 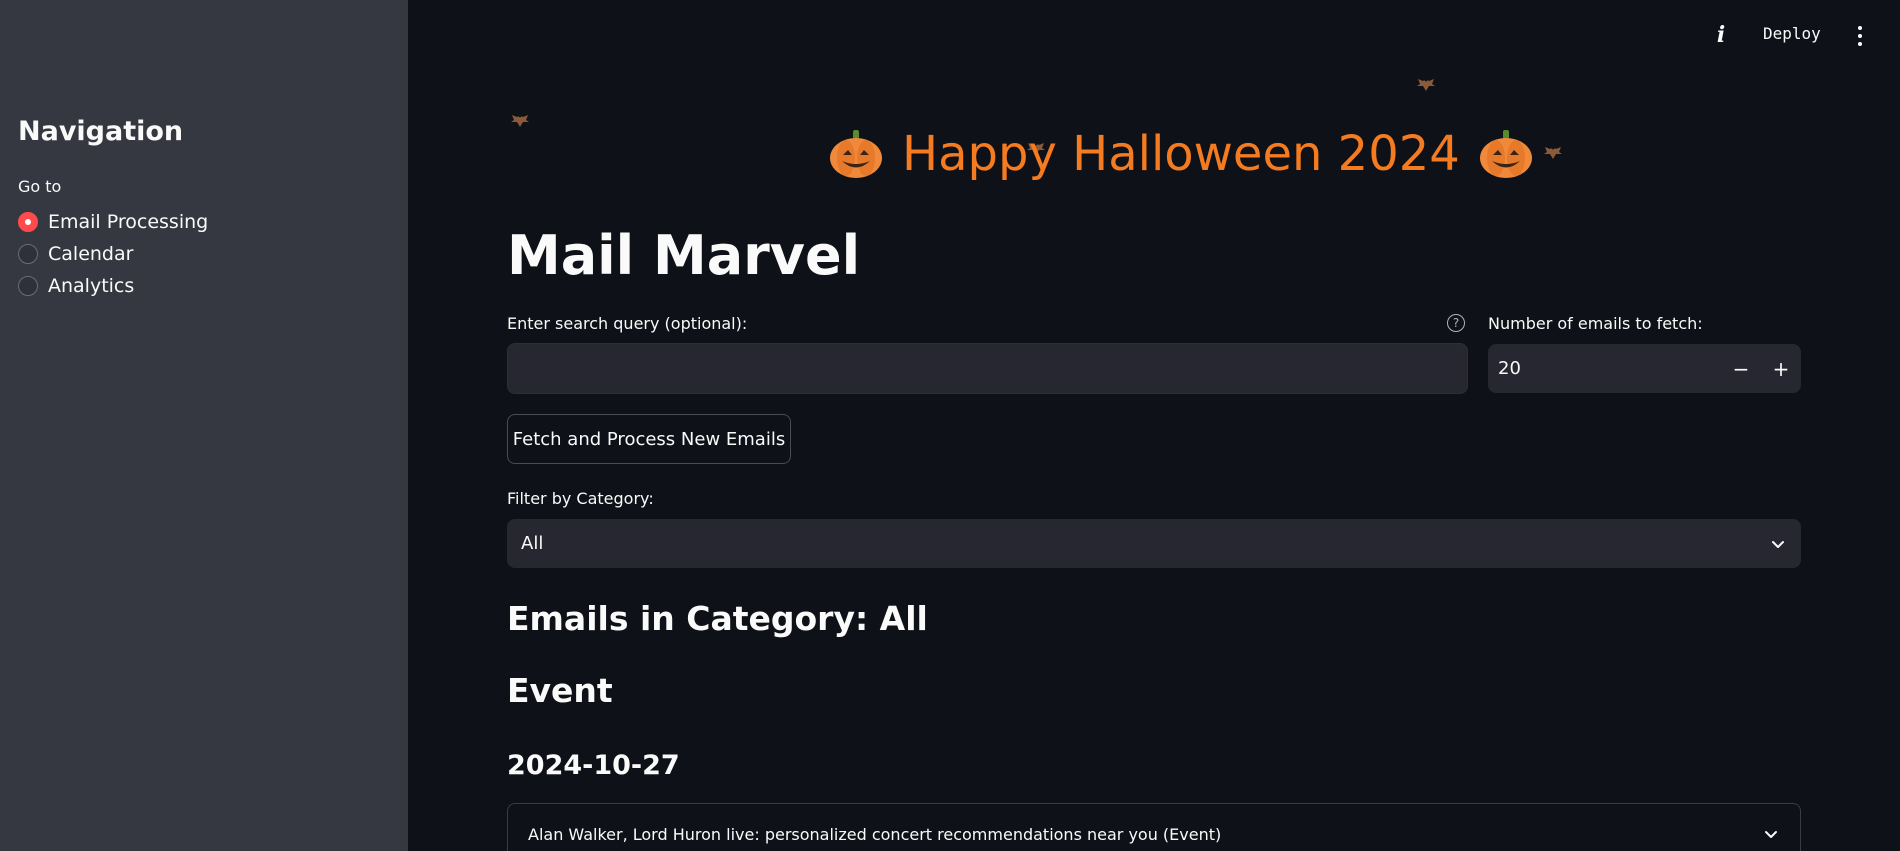 I want to click on category-select-value: All, so click(x=532, y=543).